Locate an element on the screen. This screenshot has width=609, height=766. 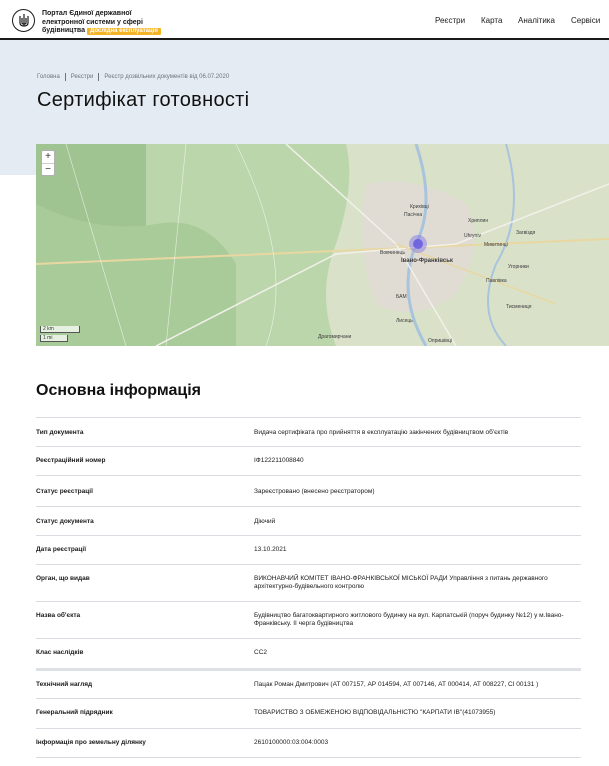
row-value: 2610100000:03:004:0003 is located at coordinates (291, 742).